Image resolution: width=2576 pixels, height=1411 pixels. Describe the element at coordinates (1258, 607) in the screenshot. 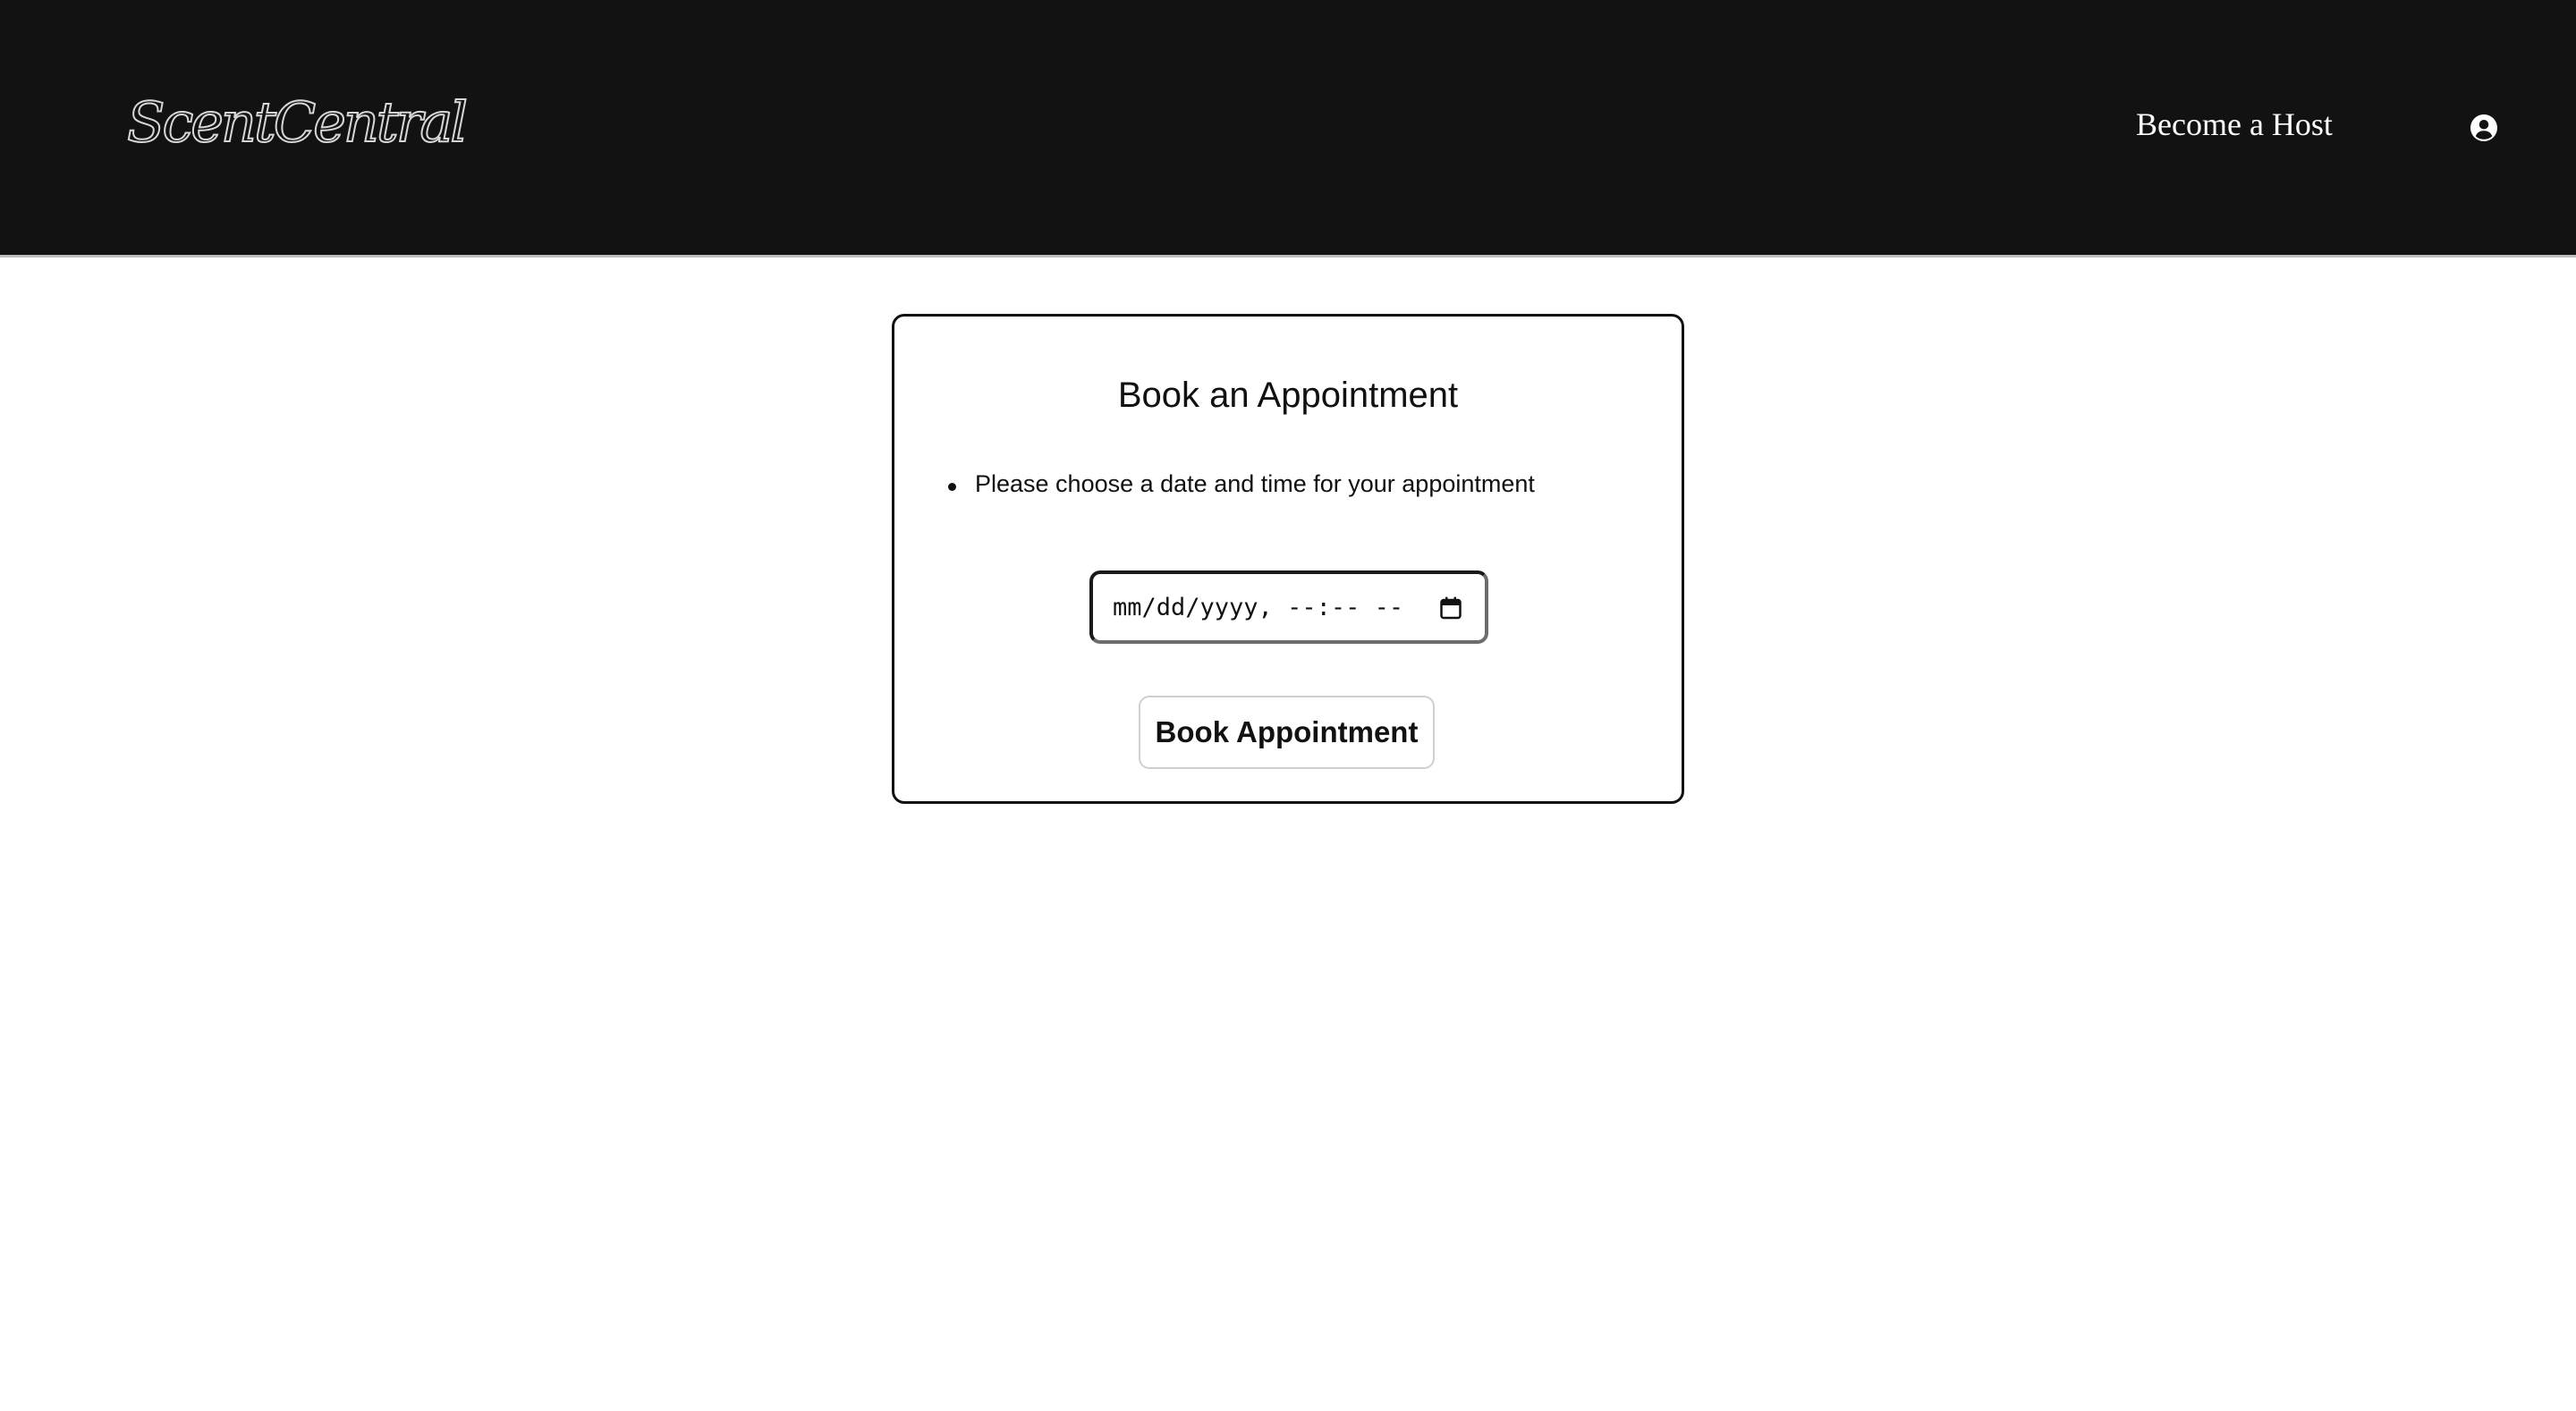

I see `datetime-placeholder: mm/dd/yyyy, --:-- --` at that location.